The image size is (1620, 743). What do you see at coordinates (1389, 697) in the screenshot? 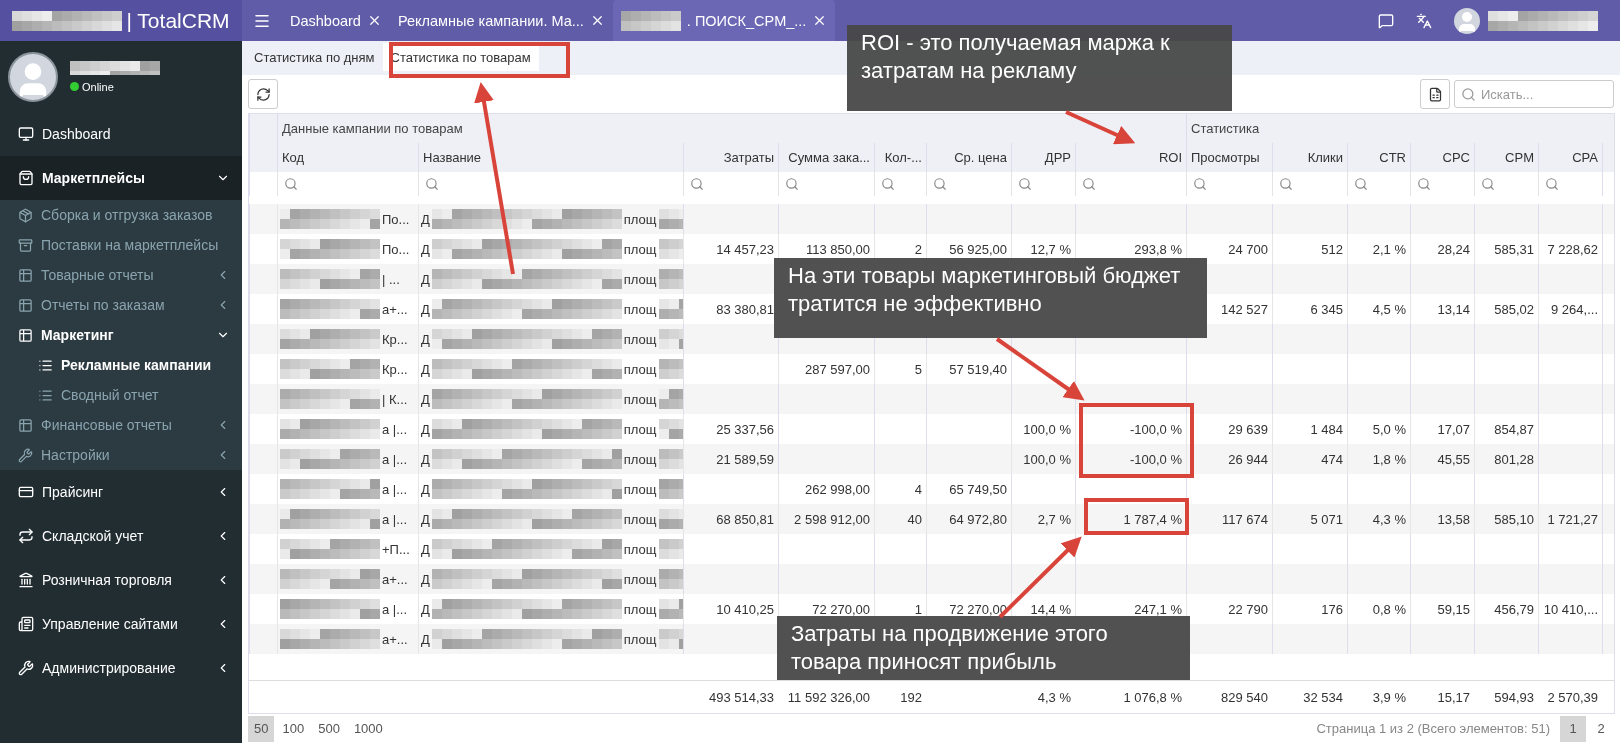
I see `total-cell-text: 3,9 %` at bounding box center [1389, 697].